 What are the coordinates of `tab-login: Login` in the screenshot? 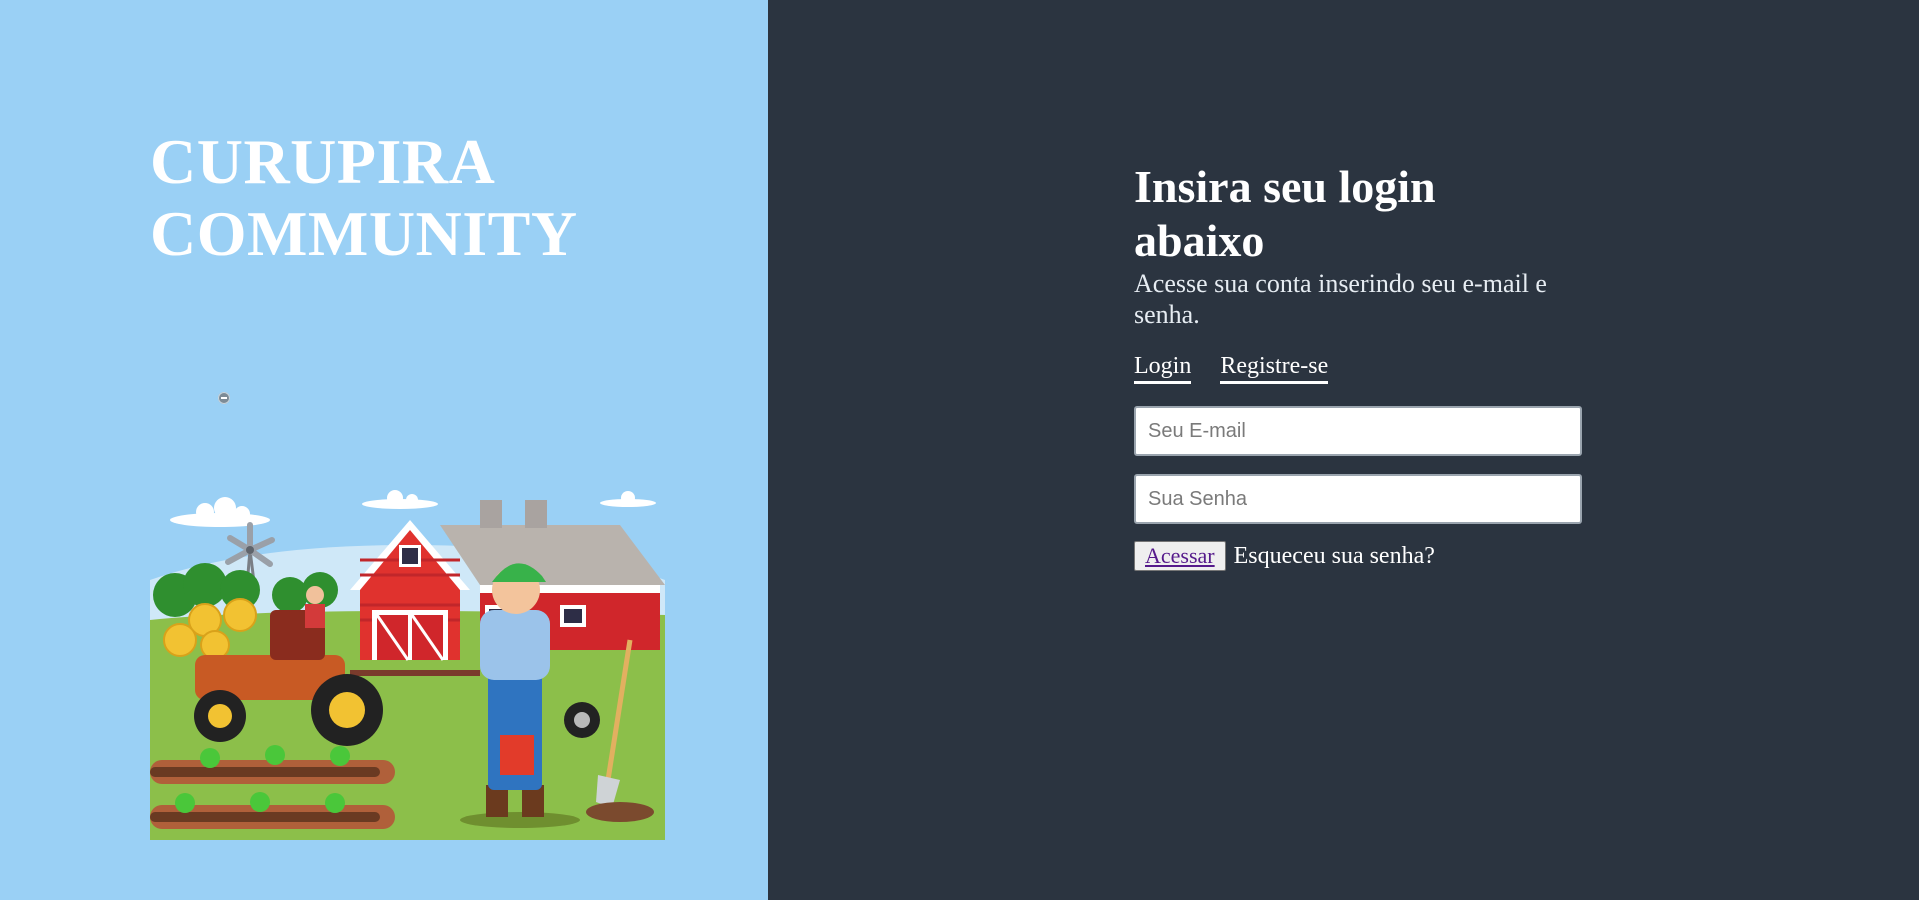 It's located at (1163, 368).